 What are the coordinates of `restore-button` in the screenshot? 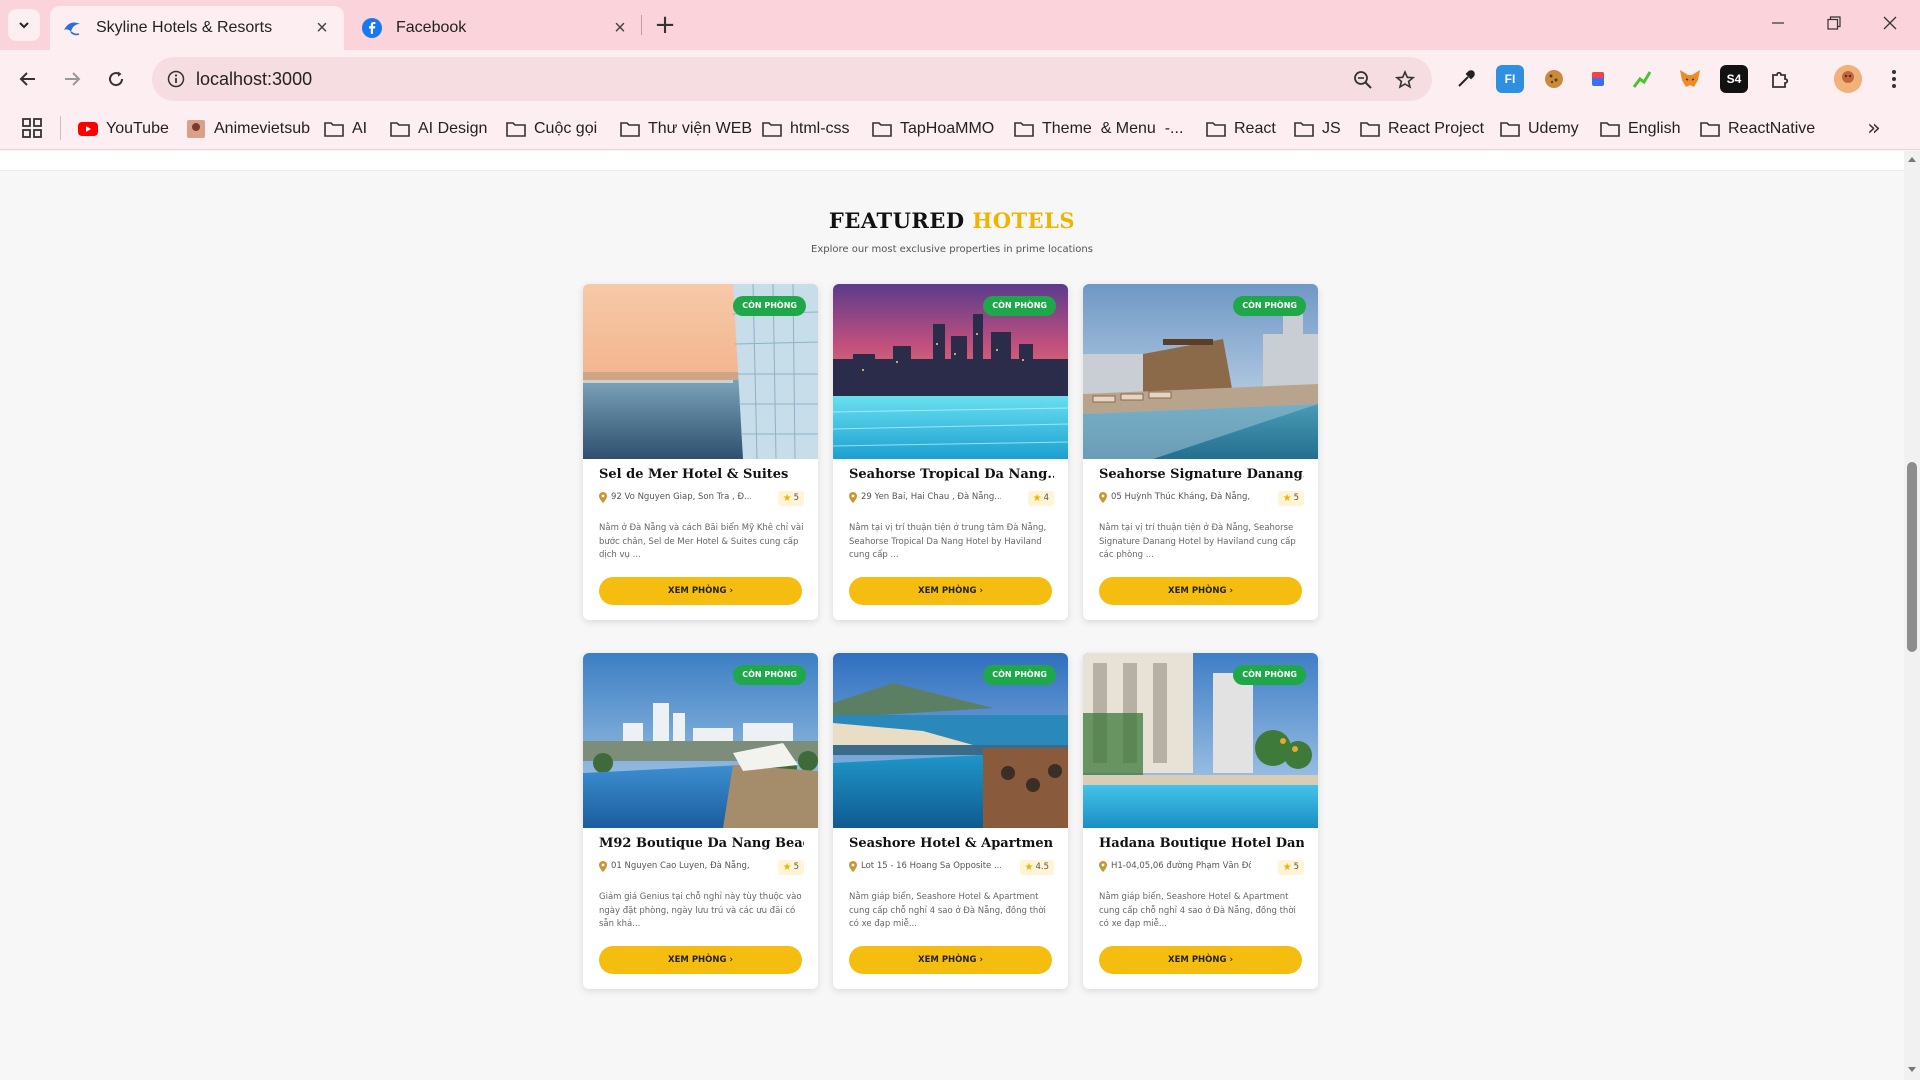 It's located at (1834, 23).